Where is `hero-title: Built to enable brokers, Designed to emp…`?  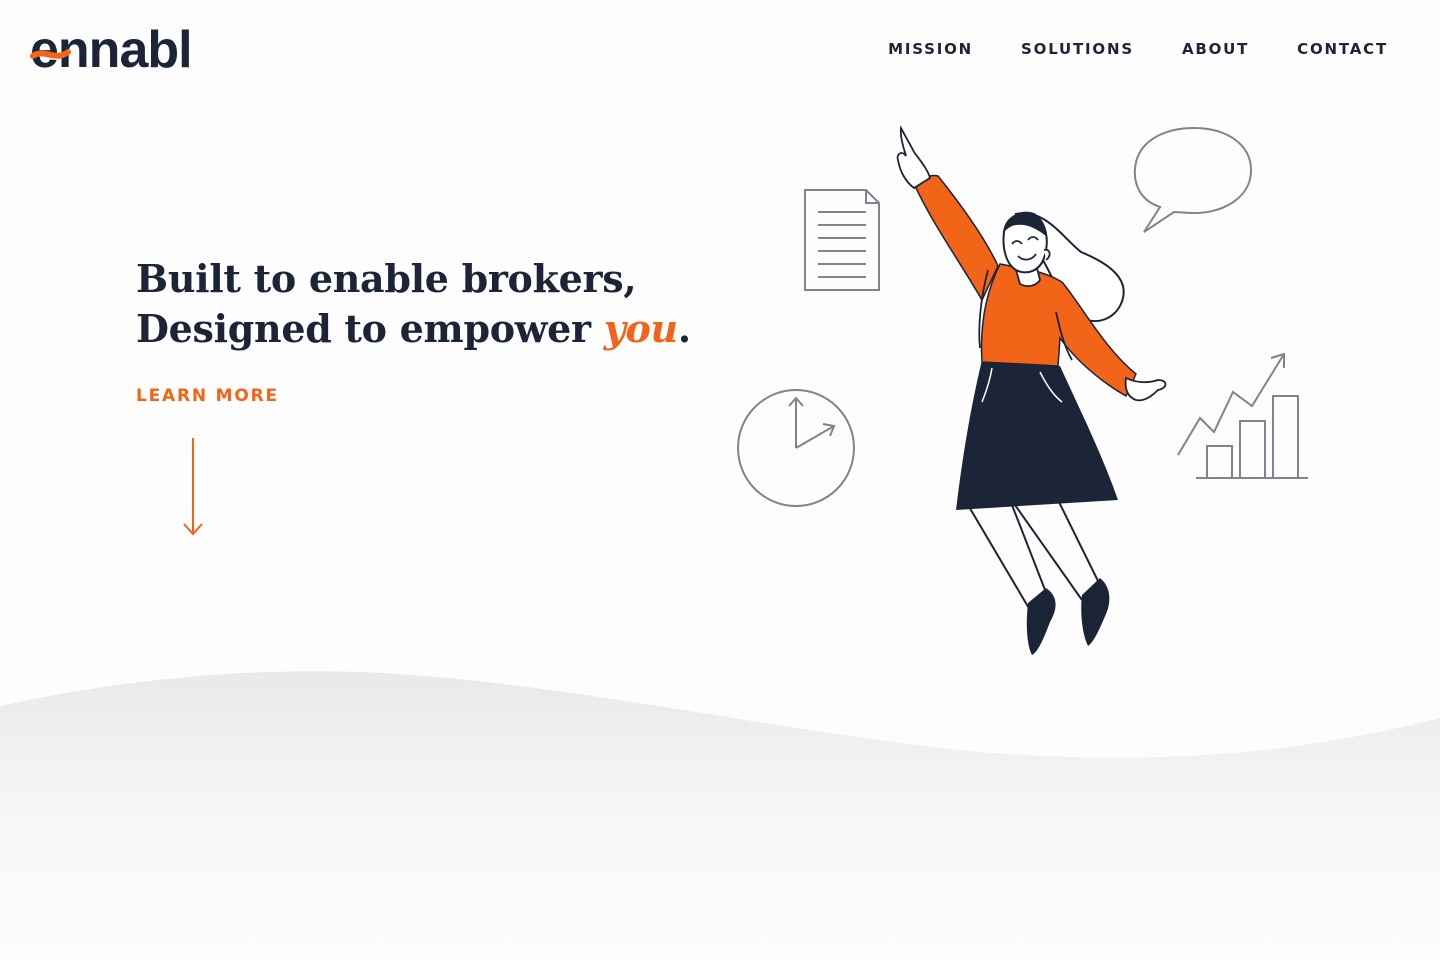
hero-title: Built to enable brokers, Designed to emp… is located at coordinates (413, 304).